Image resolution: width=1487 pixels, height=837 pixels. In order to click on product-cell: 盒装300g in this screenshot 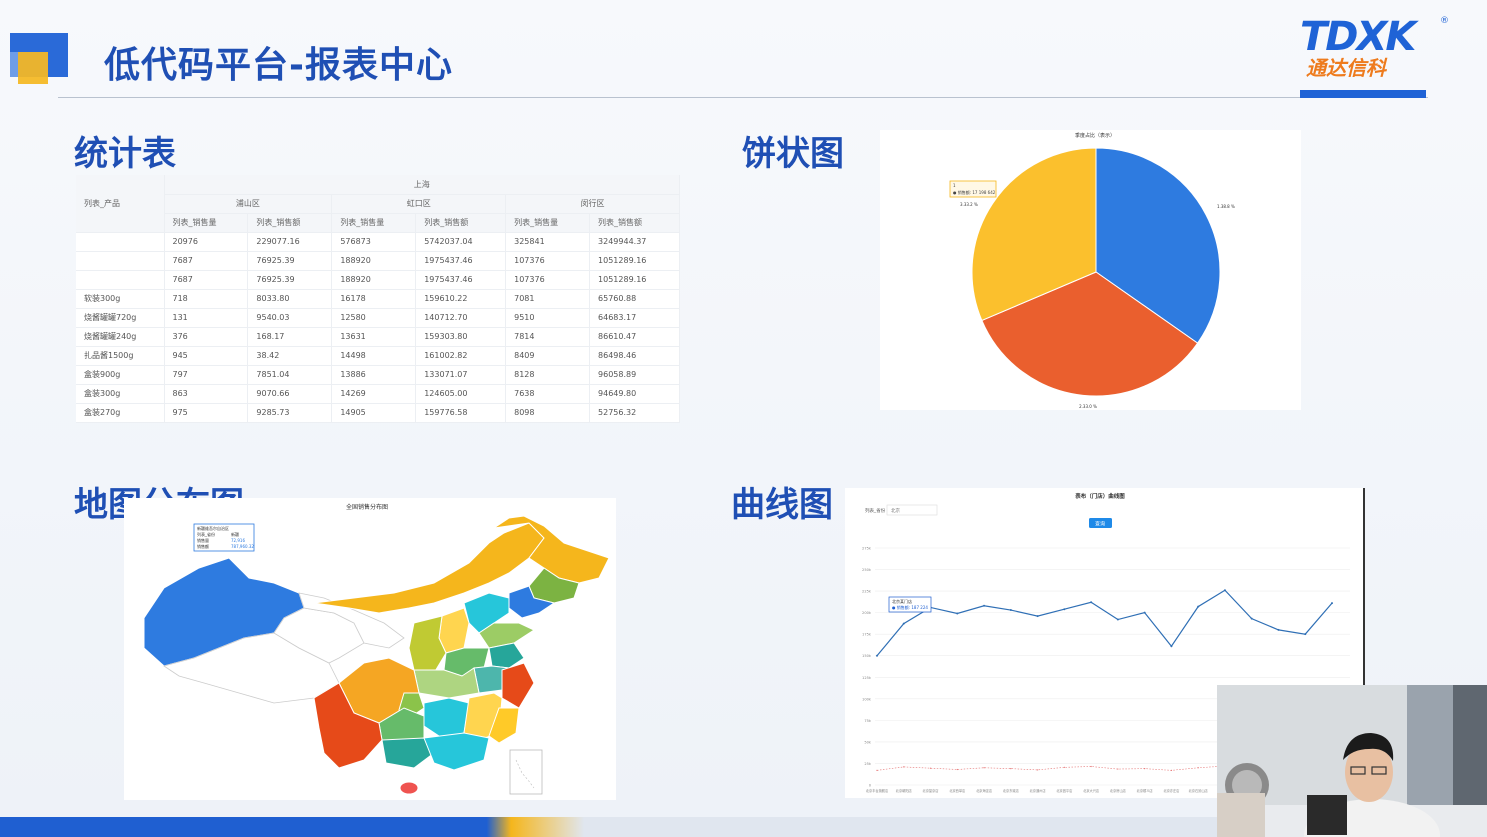, I will do `click(120, 394)`.